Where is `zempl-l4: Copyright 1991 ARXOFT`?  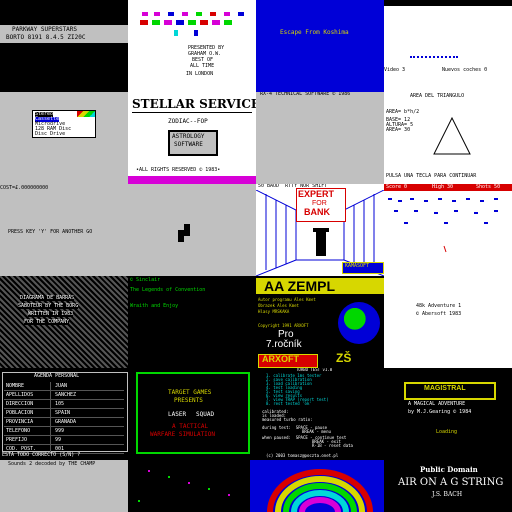 zempl-l4: Copyright 1991 ARXOFT is located at coordinates (283, 325).